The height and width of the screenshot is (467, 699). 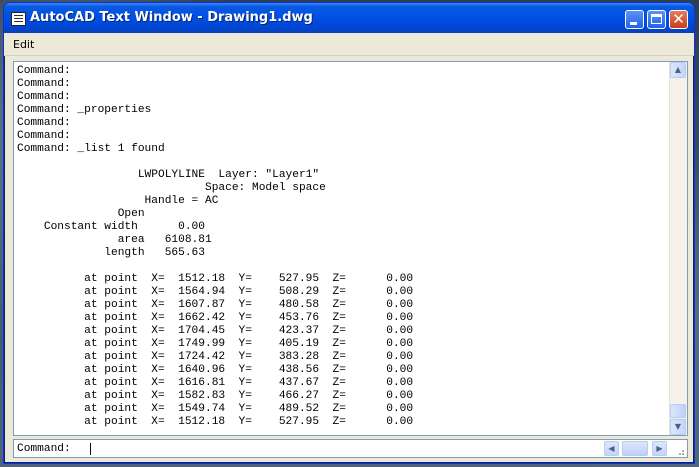 What do you see at coordinates (611, 448) in the screenshot?
I see `scroll-left-arrow-icon: ◀` at bounding box center [611, 448].